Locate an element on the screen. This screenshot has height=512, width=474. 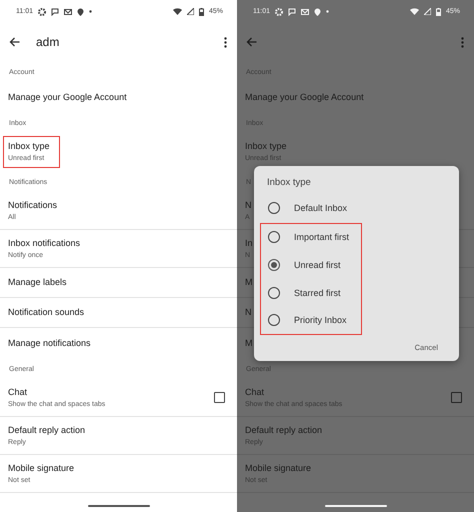
setting-title: Chat is located at coordinates (57, 392).